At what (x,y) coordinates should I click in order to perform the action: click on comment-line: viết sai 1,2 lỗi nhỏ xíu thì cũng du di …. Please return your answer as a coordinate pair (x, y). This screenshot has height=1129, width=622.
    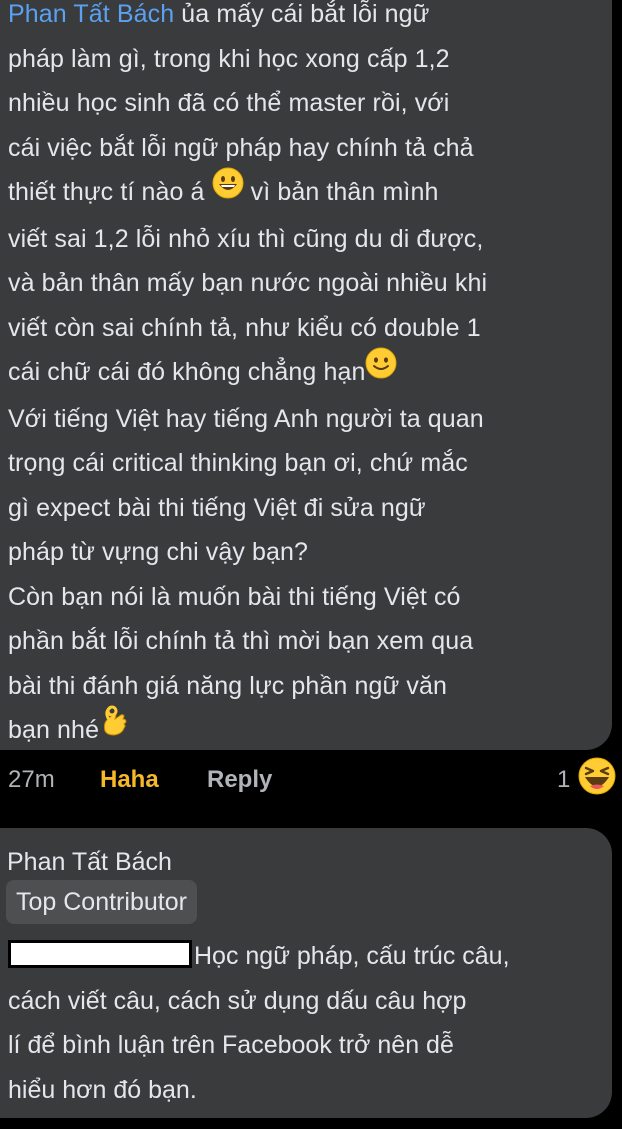
    Looking at the image, I should click on (246, 238).